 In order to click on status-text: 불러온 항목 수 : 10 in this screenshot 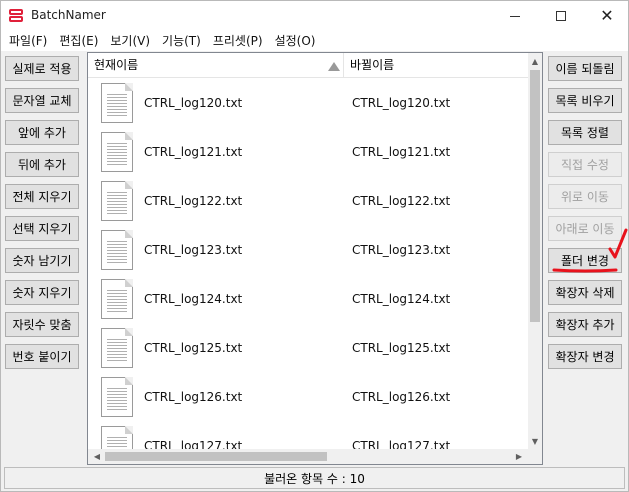, I will do `click(314, 478)`.